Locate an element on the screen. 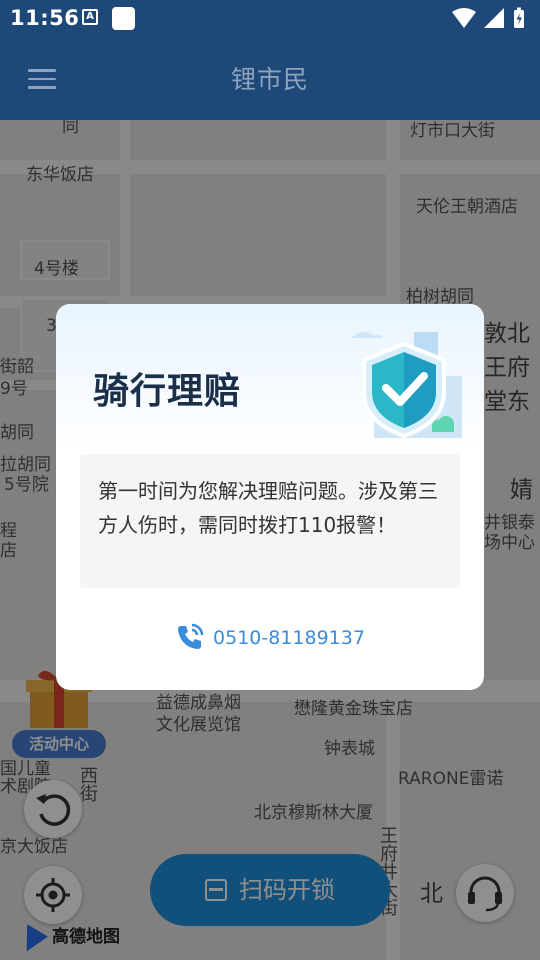  signal-icon is located at coordinates (494, 18).